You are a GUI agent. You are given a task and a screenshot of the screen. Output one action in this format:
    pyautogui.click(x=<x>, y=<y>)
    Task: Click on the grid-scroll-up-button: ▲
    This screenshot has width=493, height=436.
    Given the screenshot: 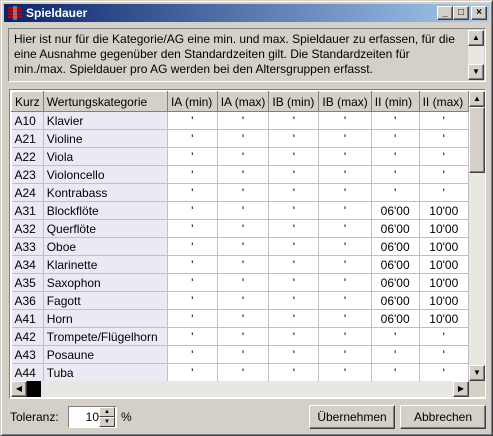 What is the action you would take?
    pyautogui.click(x=477, y=99)
    